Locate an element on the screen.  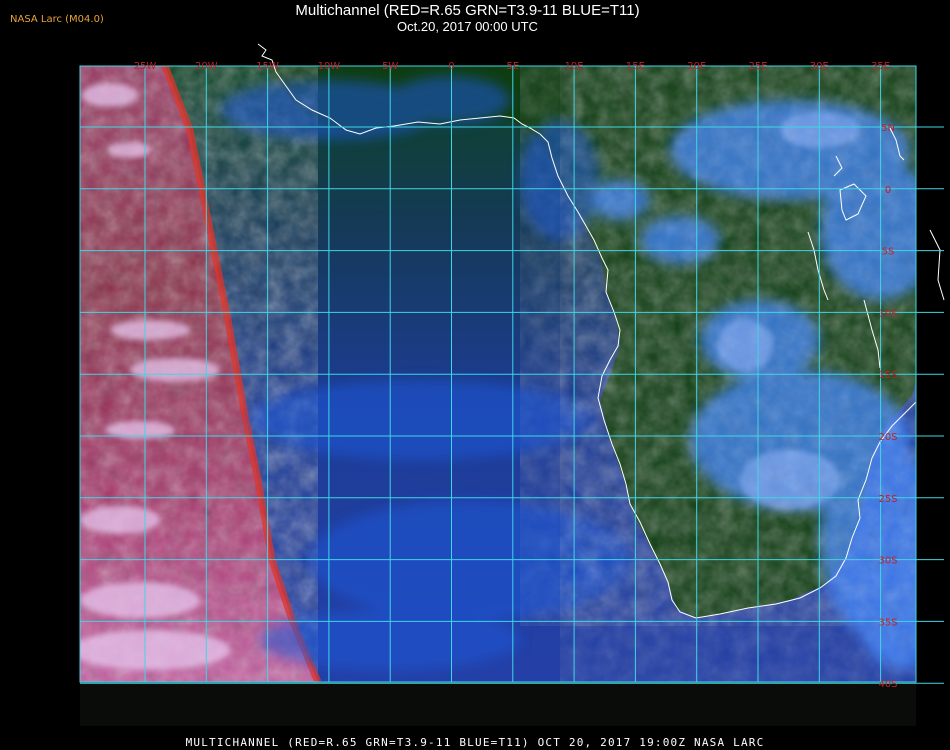
longitude-label: 25W is located at coordinates (145, 66).